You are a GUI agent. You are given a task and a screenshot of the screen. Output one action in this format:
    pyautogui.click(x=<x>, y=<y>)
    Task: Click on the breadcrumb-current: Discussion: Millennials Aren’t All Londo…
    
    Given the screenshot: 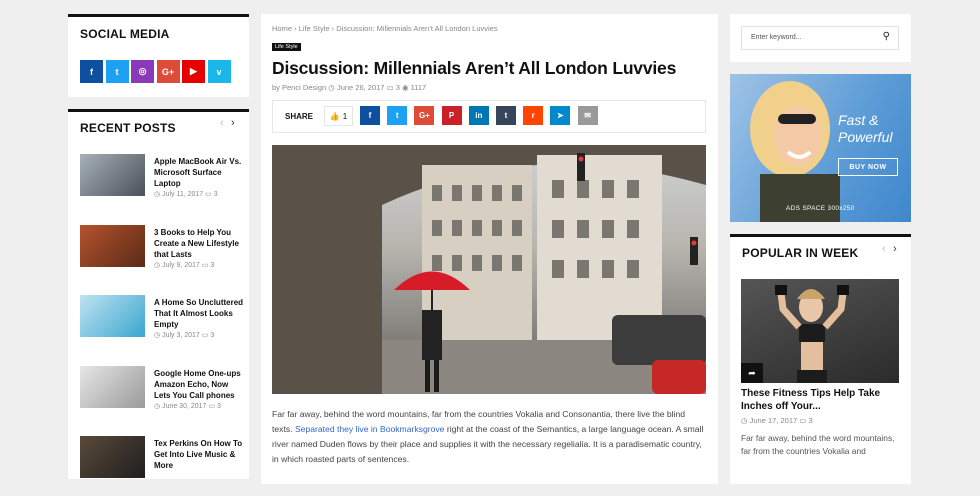 What is the action you would take?
    pyautogui.click(x=417, y=28)
    